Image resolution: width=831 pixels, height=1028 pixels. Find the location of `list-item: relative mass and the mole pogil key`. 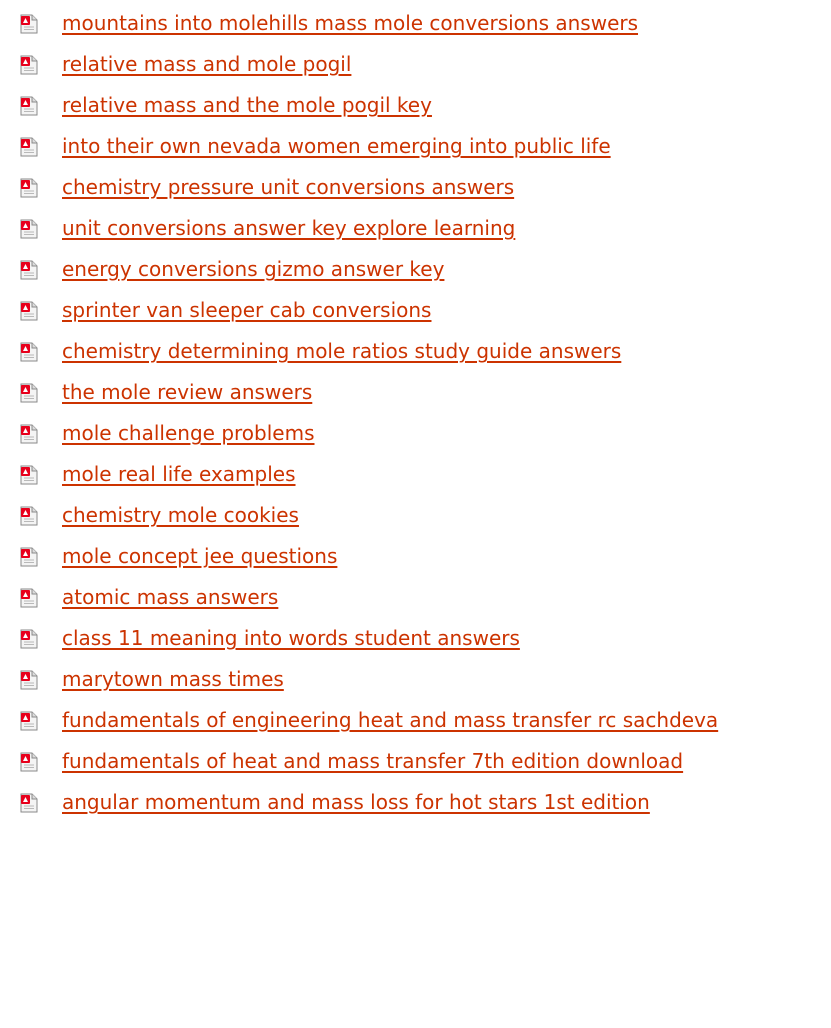

list-item: relative mass and the mole pogil key is located at coordinates (415, 106).